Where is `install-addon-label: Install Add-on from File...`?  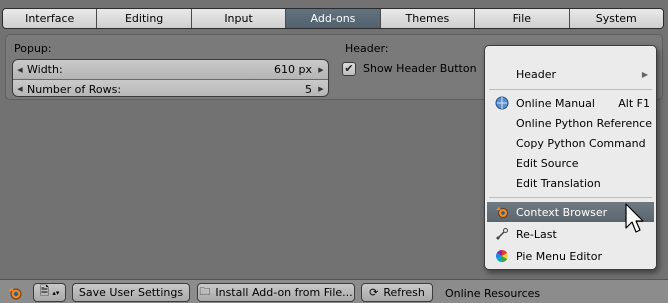 install-addon-label: Install Add-on from File... is located at coordinates (284, 292).